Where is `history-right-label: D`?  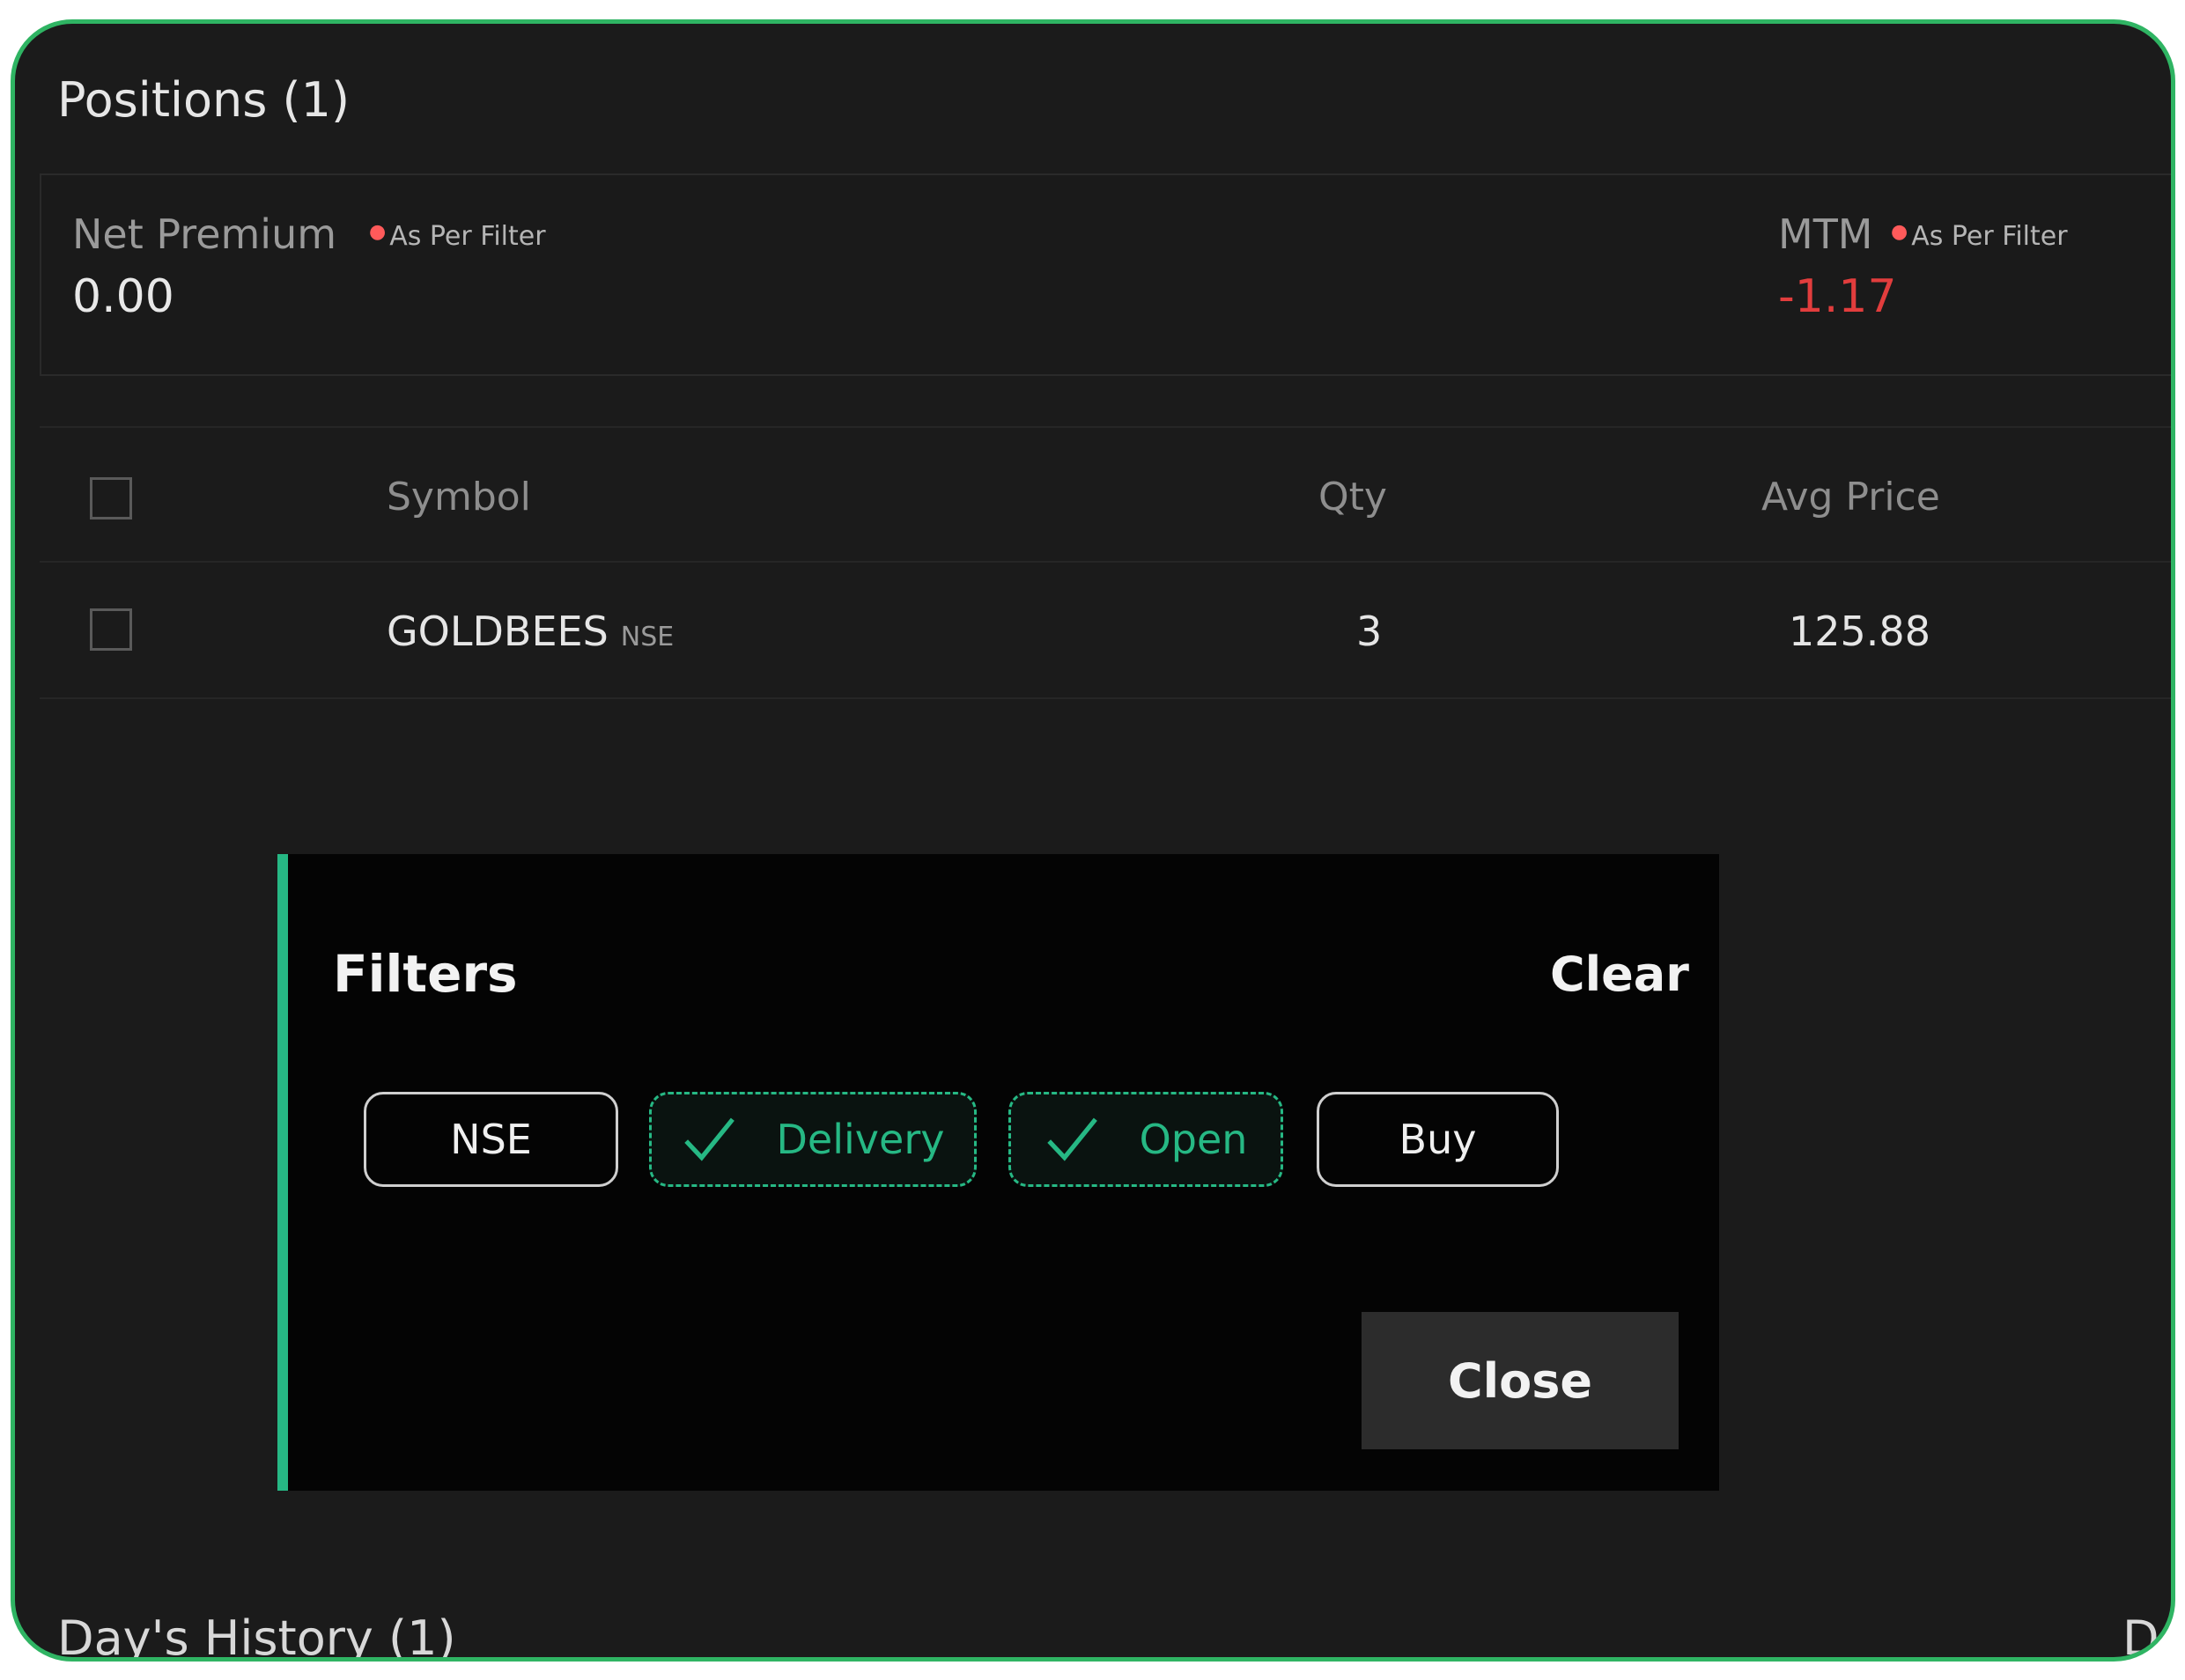
history-right-label: D is located at coordinates (2140, 1636).